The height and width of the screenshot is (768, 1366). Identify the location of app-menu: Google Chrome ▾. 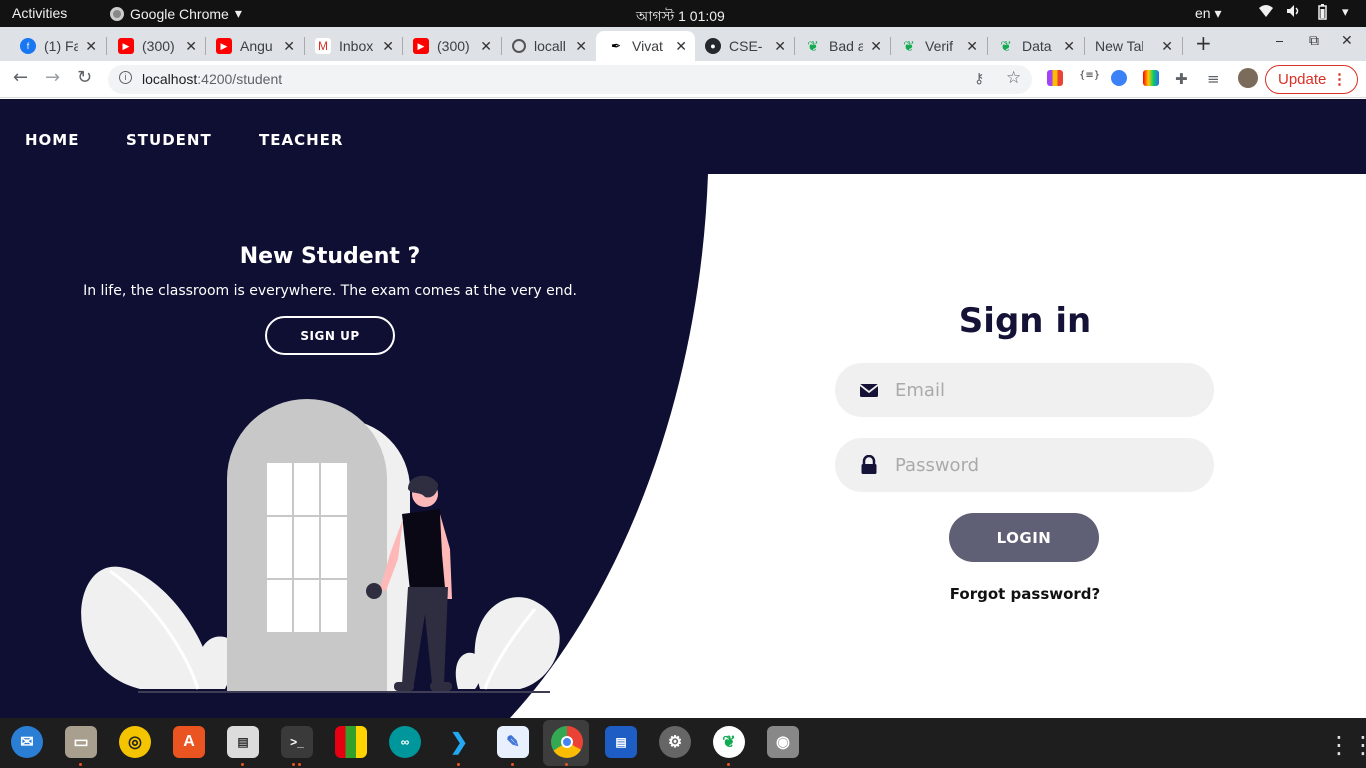
(176, 13).